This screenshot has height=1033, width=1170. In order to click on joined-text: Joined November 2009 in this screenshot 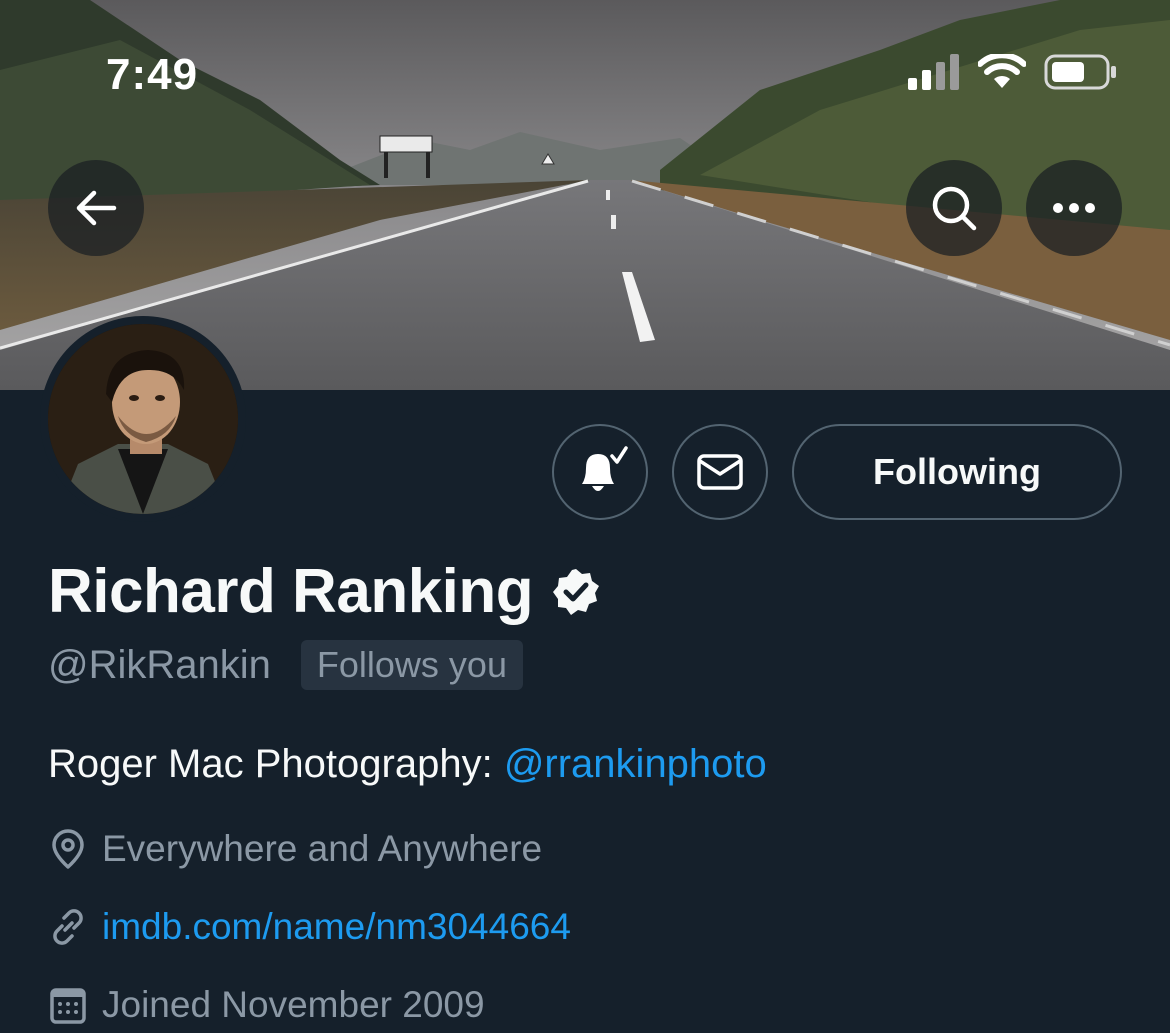, I will do `click(293, 1004)`.